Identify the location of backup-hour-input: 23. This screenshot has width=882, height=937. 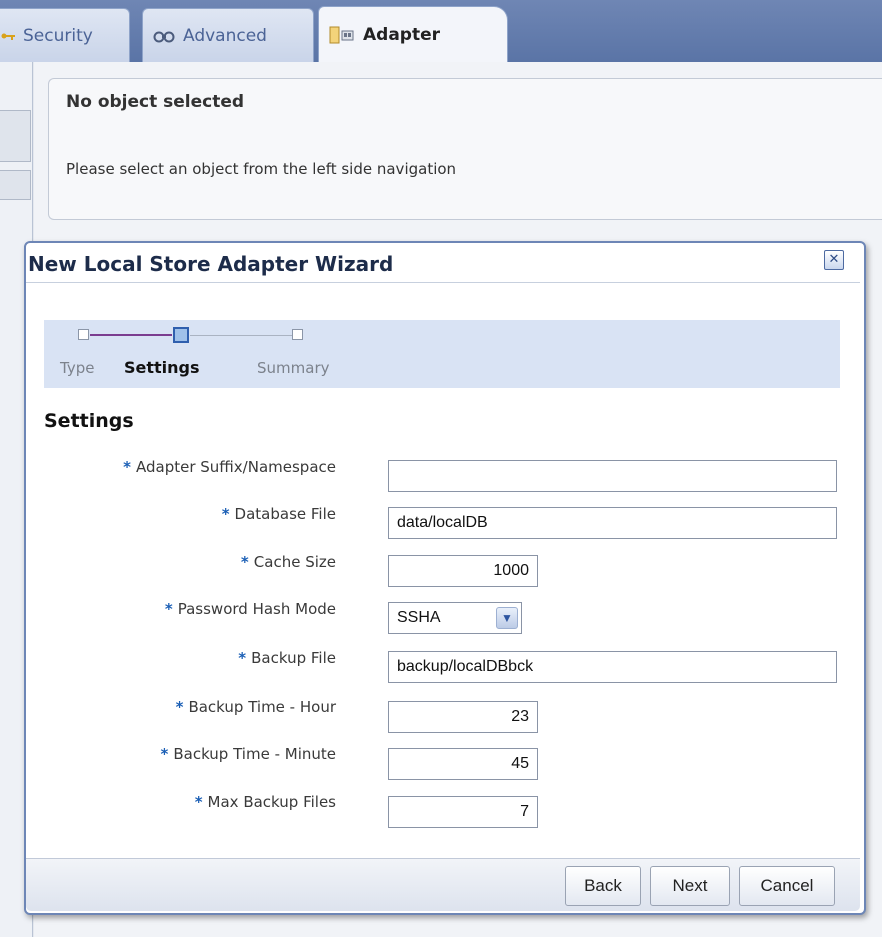
(463, 717).